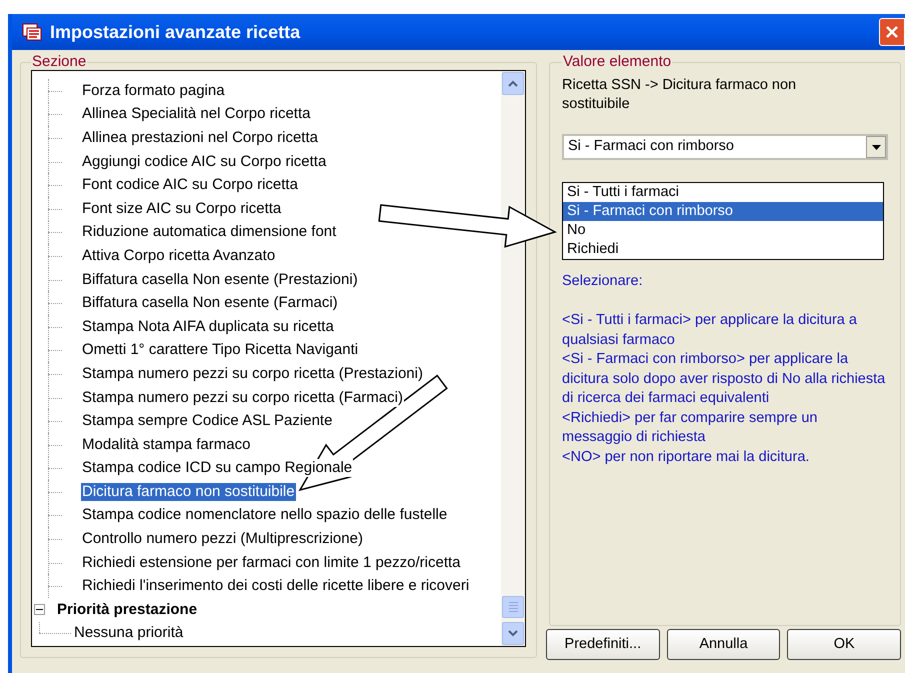 The height and width of the screenshot is (673, 905). I want to click on close-icon, so click(892, 32).